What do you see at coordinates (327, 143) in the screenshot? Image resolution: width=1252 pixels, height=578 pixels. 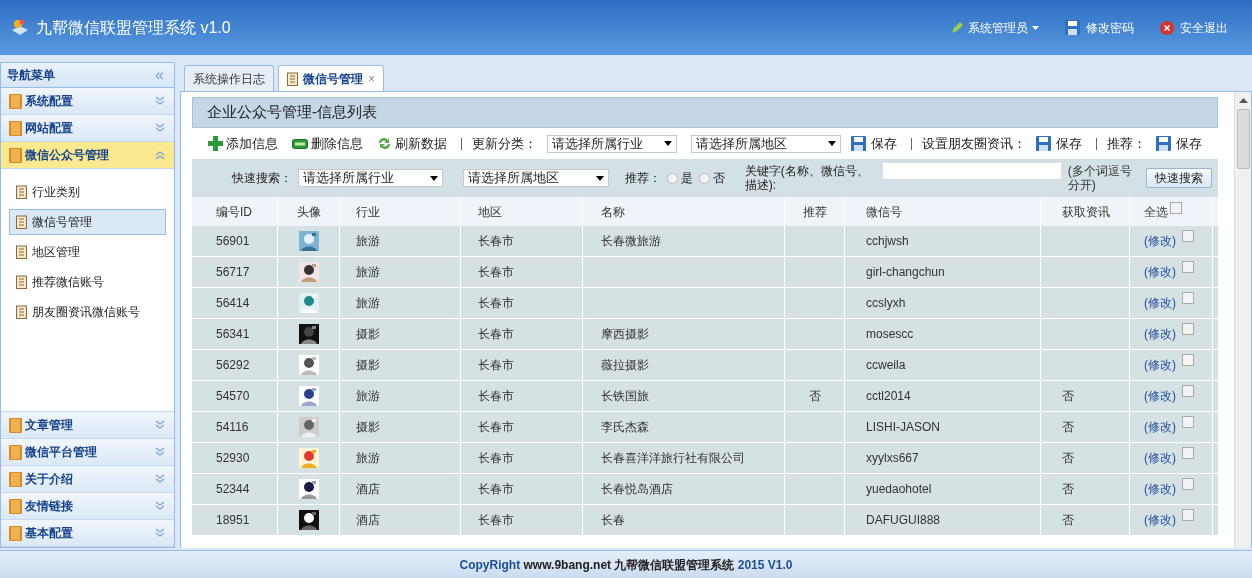 I see `delete-button: 删除信息` at bounding box center [327, 143].